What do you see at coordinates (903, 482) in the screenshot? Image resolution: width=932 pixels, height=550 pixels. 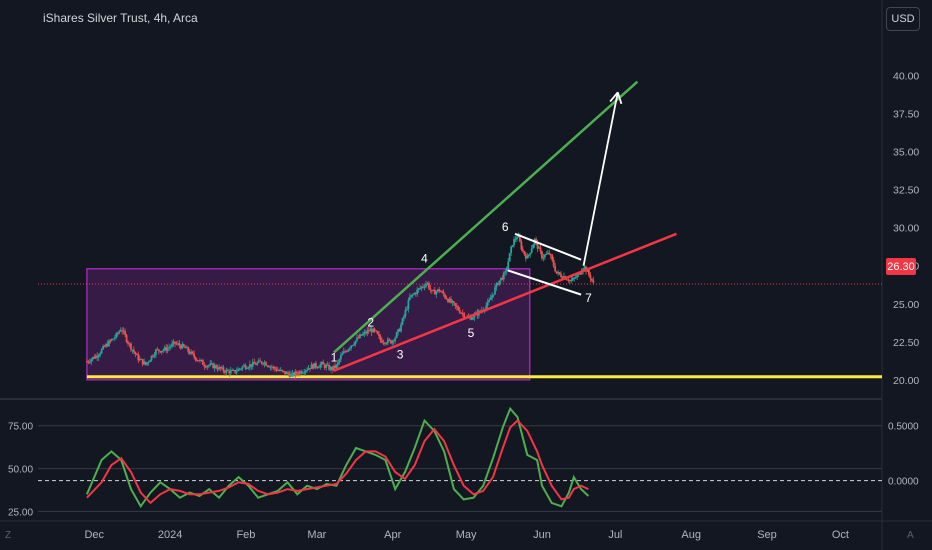 I see `osc-right-tick: 0.0000` at bounding box center [903, 482].